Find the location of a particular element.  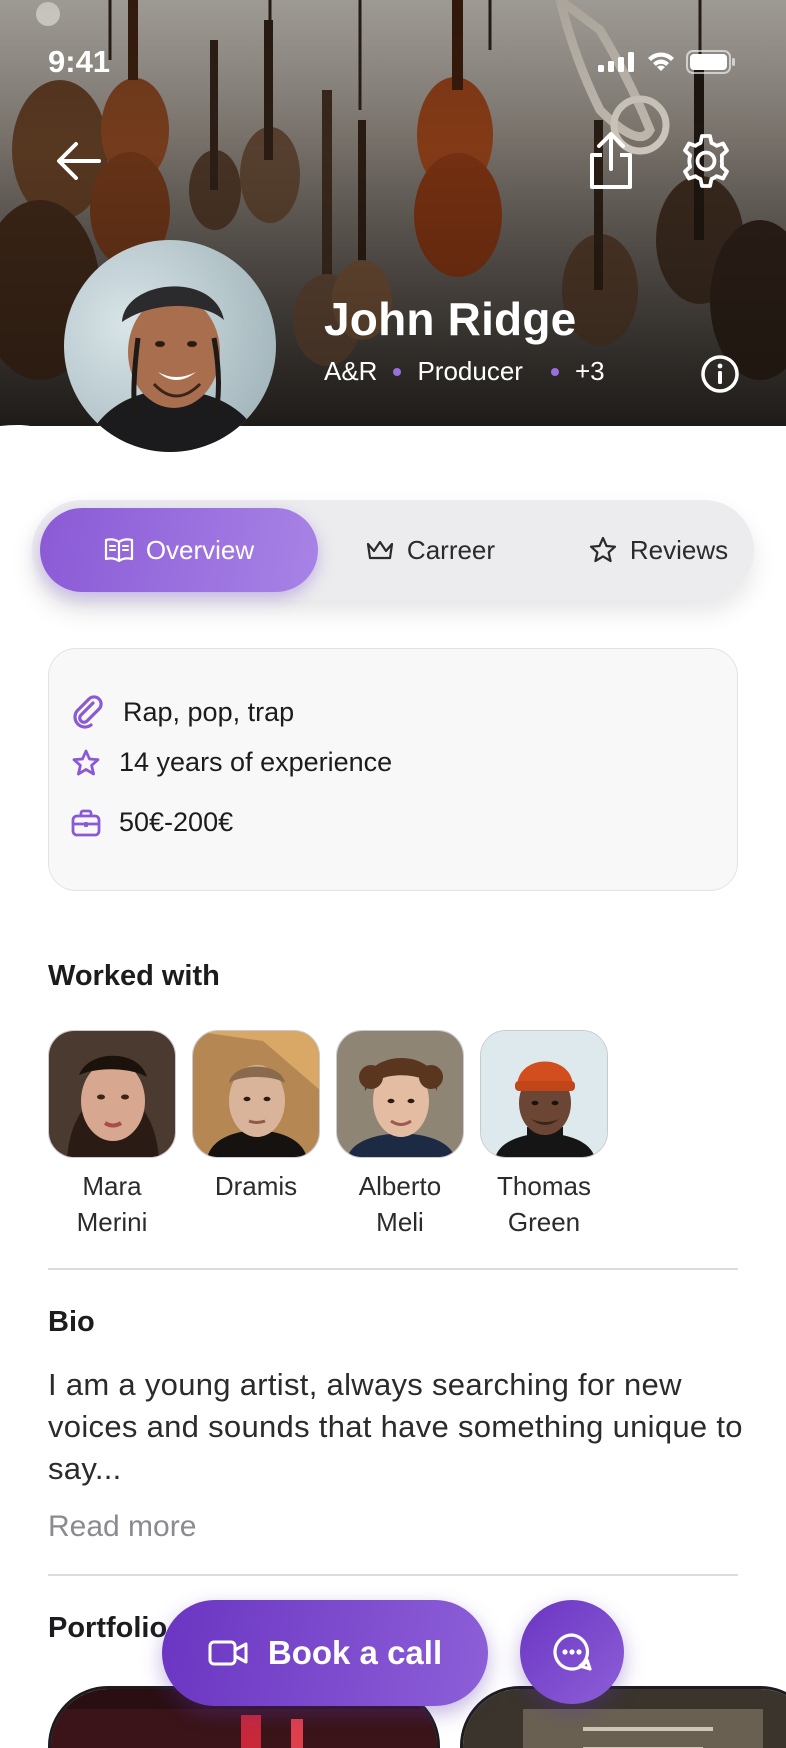

read-more-link: Read more is located at coordinates (122, 1527).